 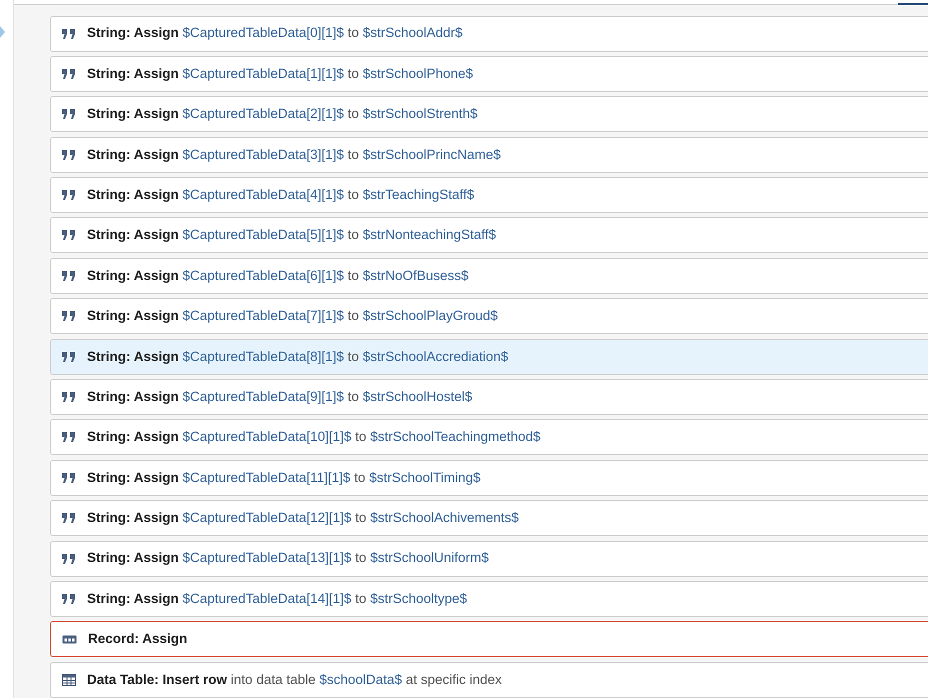 What do you see at coordinates (489, 639) in the screenshot?
I see `action-step: Record: Assign` at bounding box center [489, 639].